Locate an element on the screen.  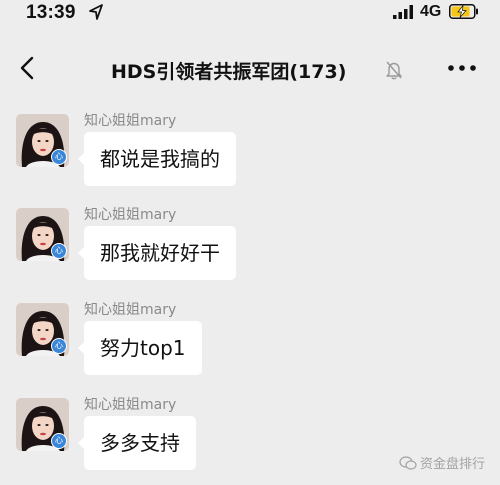
watermark-text: 资金盘排行 is located at coordinates (453, 464).